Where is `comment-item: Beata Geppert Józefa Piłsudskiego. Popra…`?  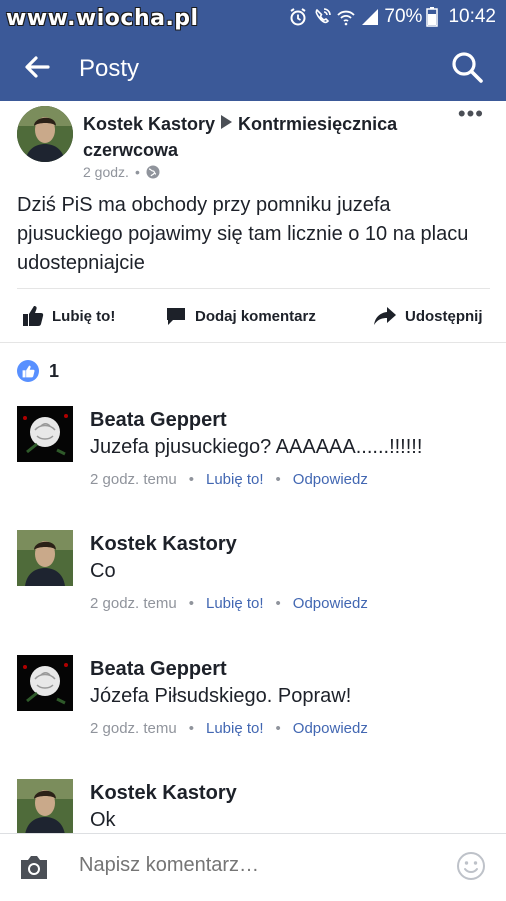
comment-item: Beata Geppert Józefa Piłsudskiego. Popra… is located at coordinates (253, 710).